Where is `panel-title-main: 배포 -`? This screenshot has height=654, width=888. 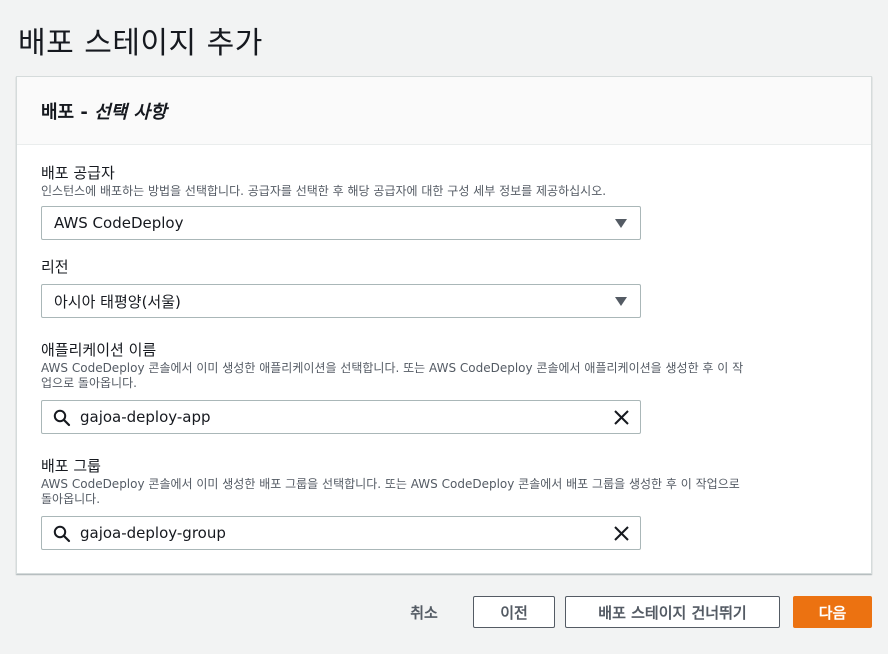
panel-title-main: 배포 - is located at coordinates (68, 112).